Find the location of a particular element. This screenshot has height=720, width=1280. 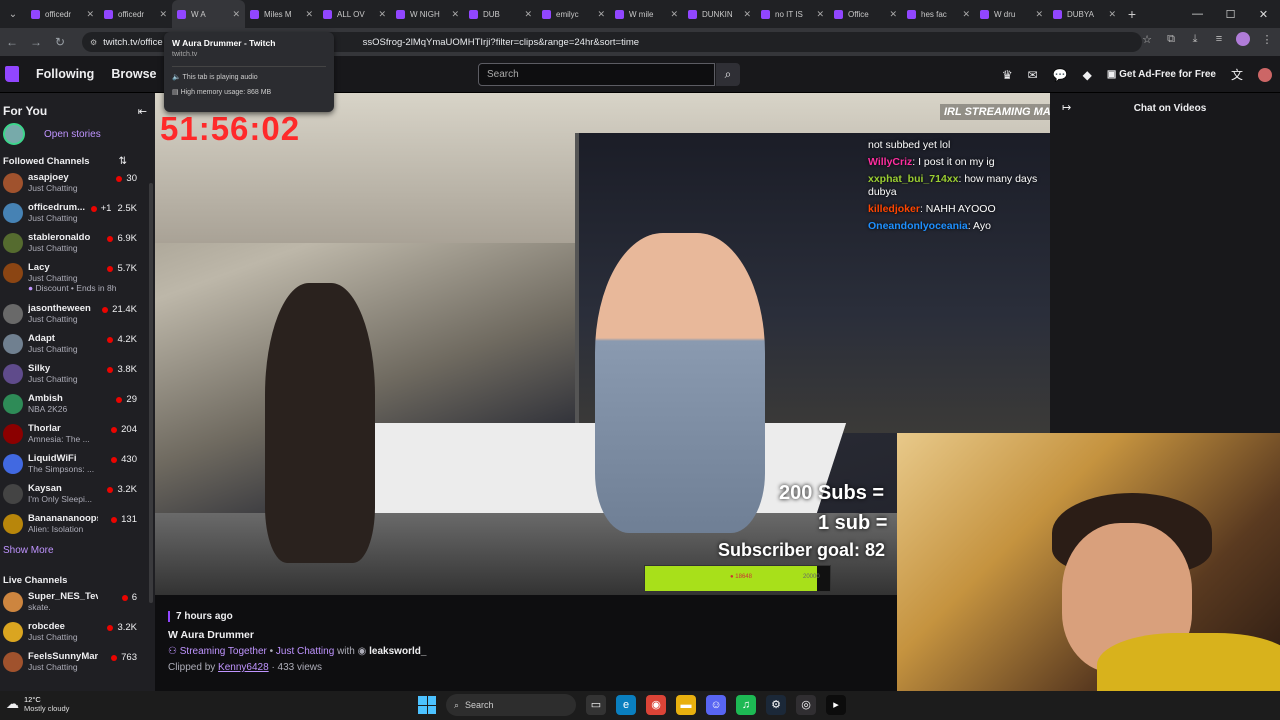

crown-icon: ♛ is located at coordinates (1007, 75).